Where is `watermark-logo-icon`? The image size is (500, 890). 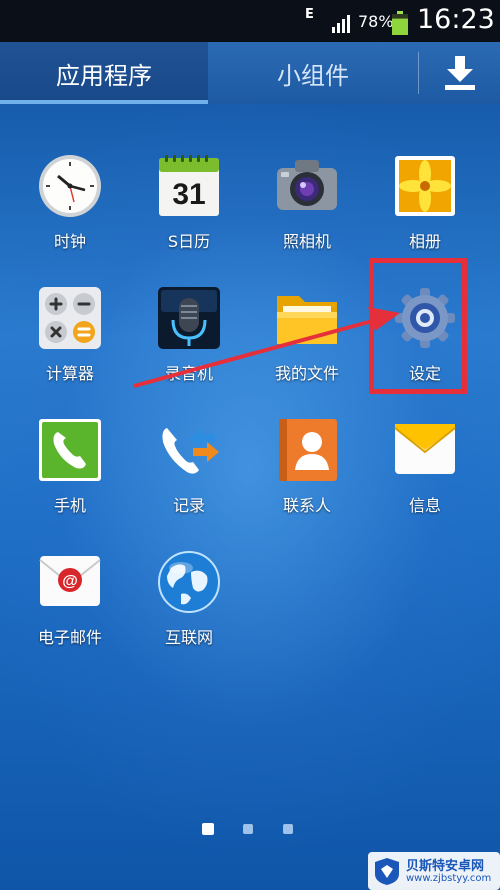
watermark-logo-icon is located at coordinates (387, 871).